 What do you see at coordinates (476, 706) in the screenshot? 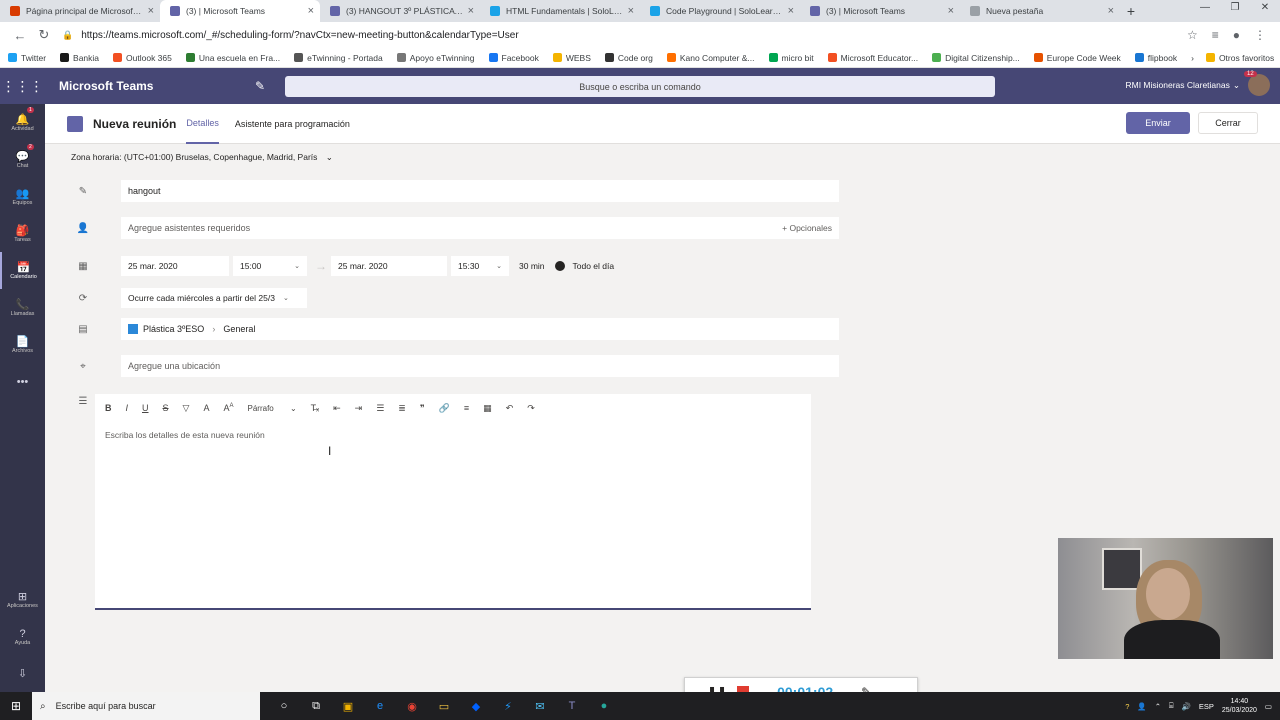
I see `dropbox-icon: ◆` at bounding box center [476, 706].